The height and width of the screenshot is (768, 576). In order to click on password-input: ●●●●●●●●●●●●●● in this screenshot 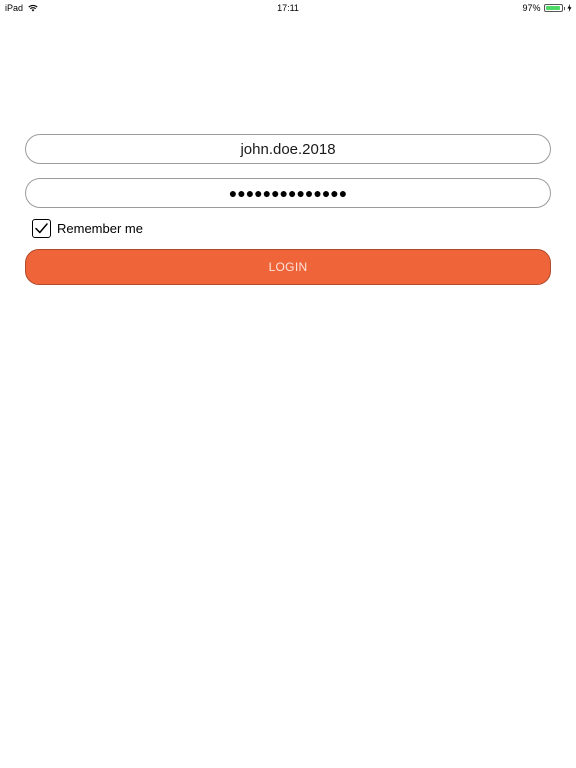, I will do `click(288, 193)`.